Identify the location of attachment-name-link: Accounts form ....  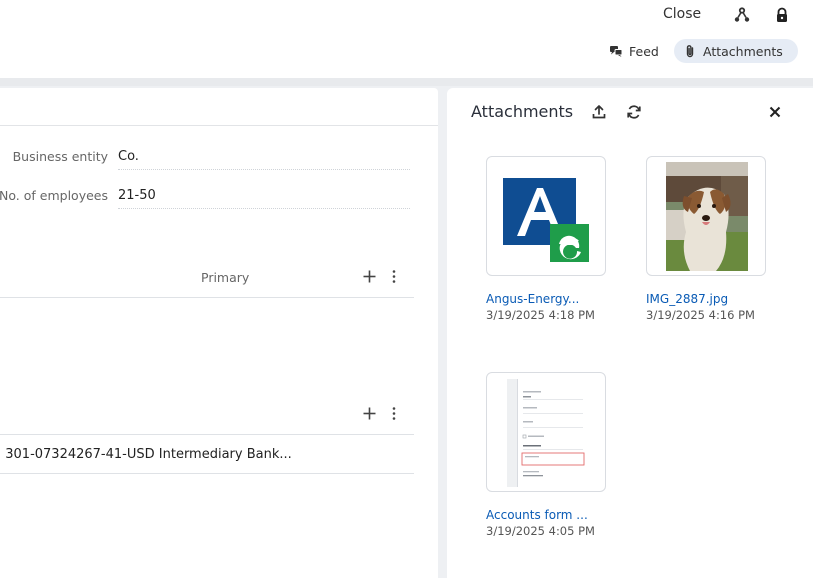
(546, 515).